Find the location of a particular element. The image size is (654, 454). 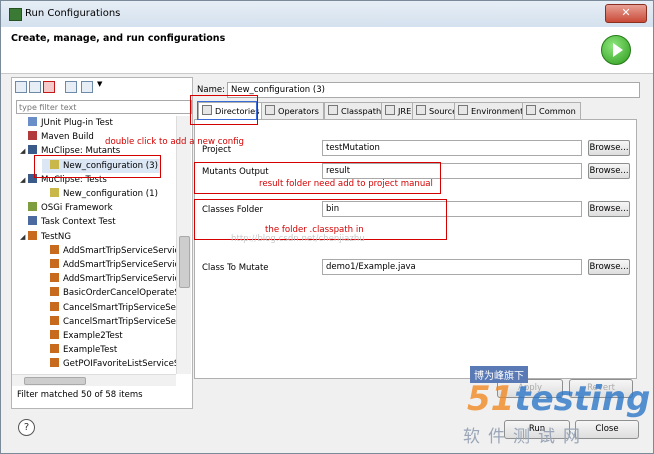

tree-item-label: GetPOIFavoriteListServiceSe is located at coordinates (120, 364).